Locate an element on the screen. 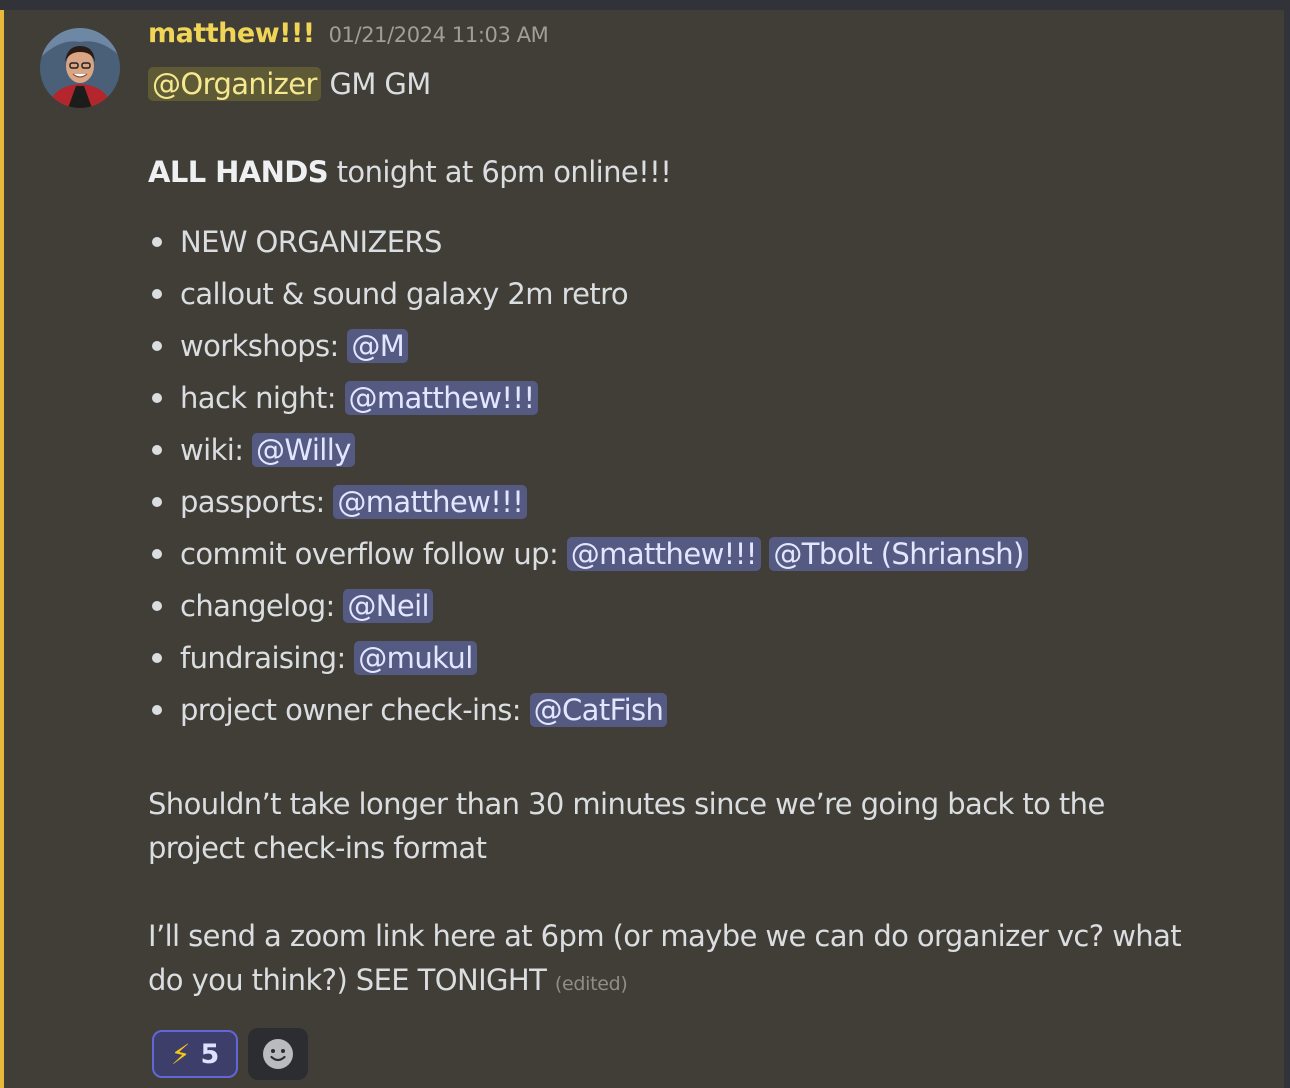 Image resolution: width=1290 pixels, height=1088 pixels. list-item: callout & sound galaxy 2m retro is located at coordinates (703, 294).